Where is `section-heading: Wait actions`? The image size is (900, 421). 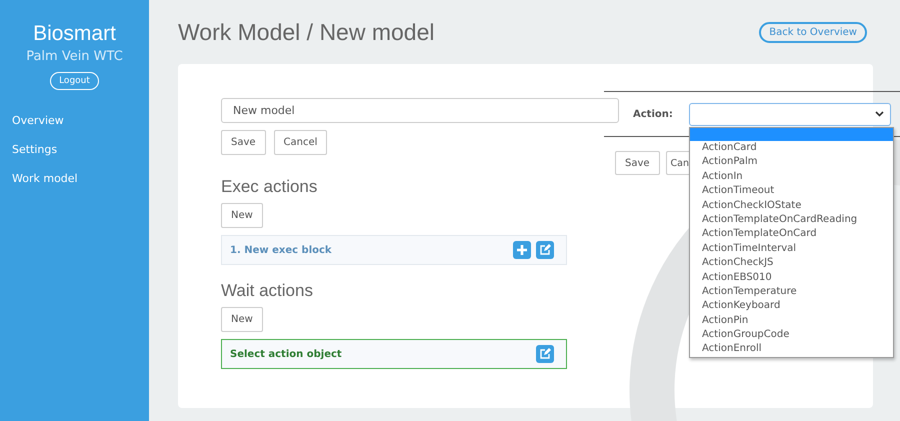 section-heading: Wait actions is located at coordinates (267, 291).